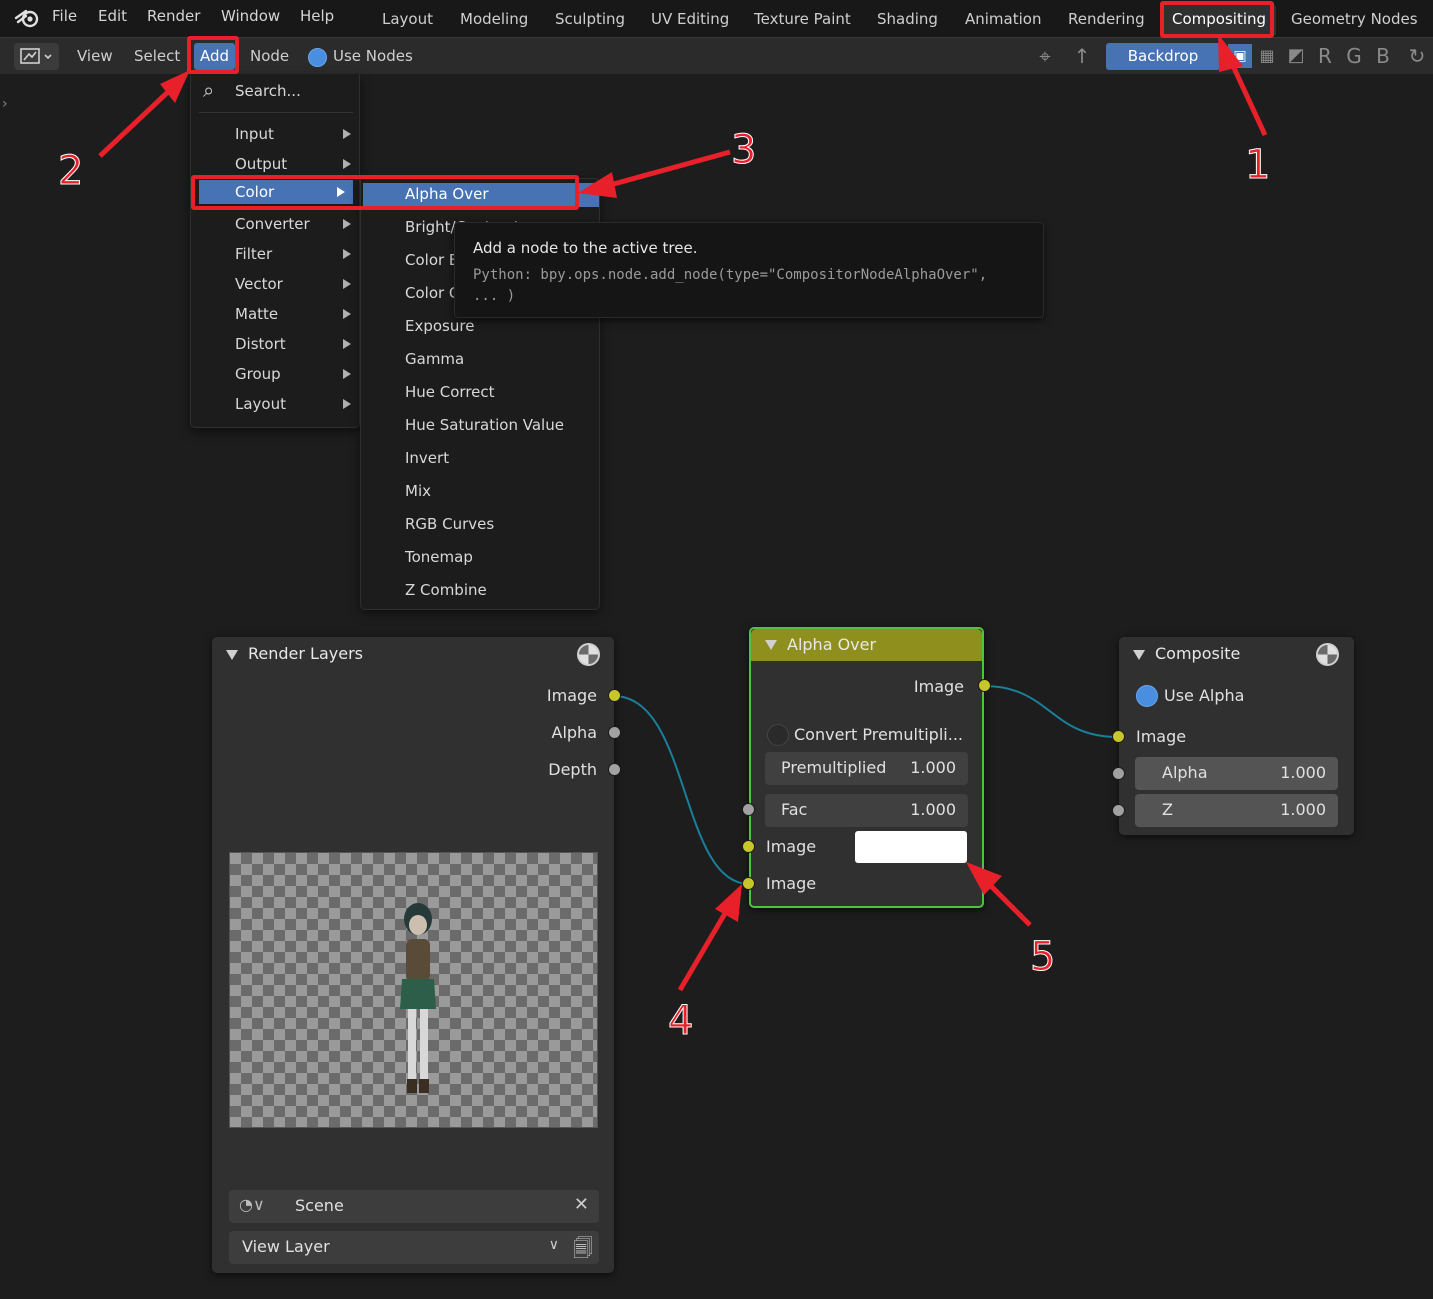 Image resolution: width=1433 pixels, height=1299 pixels. What do you see at coordinates (70, 171) in the screenshot?
I see `annotation-number-2: 2` at bounding box center [70, 171].